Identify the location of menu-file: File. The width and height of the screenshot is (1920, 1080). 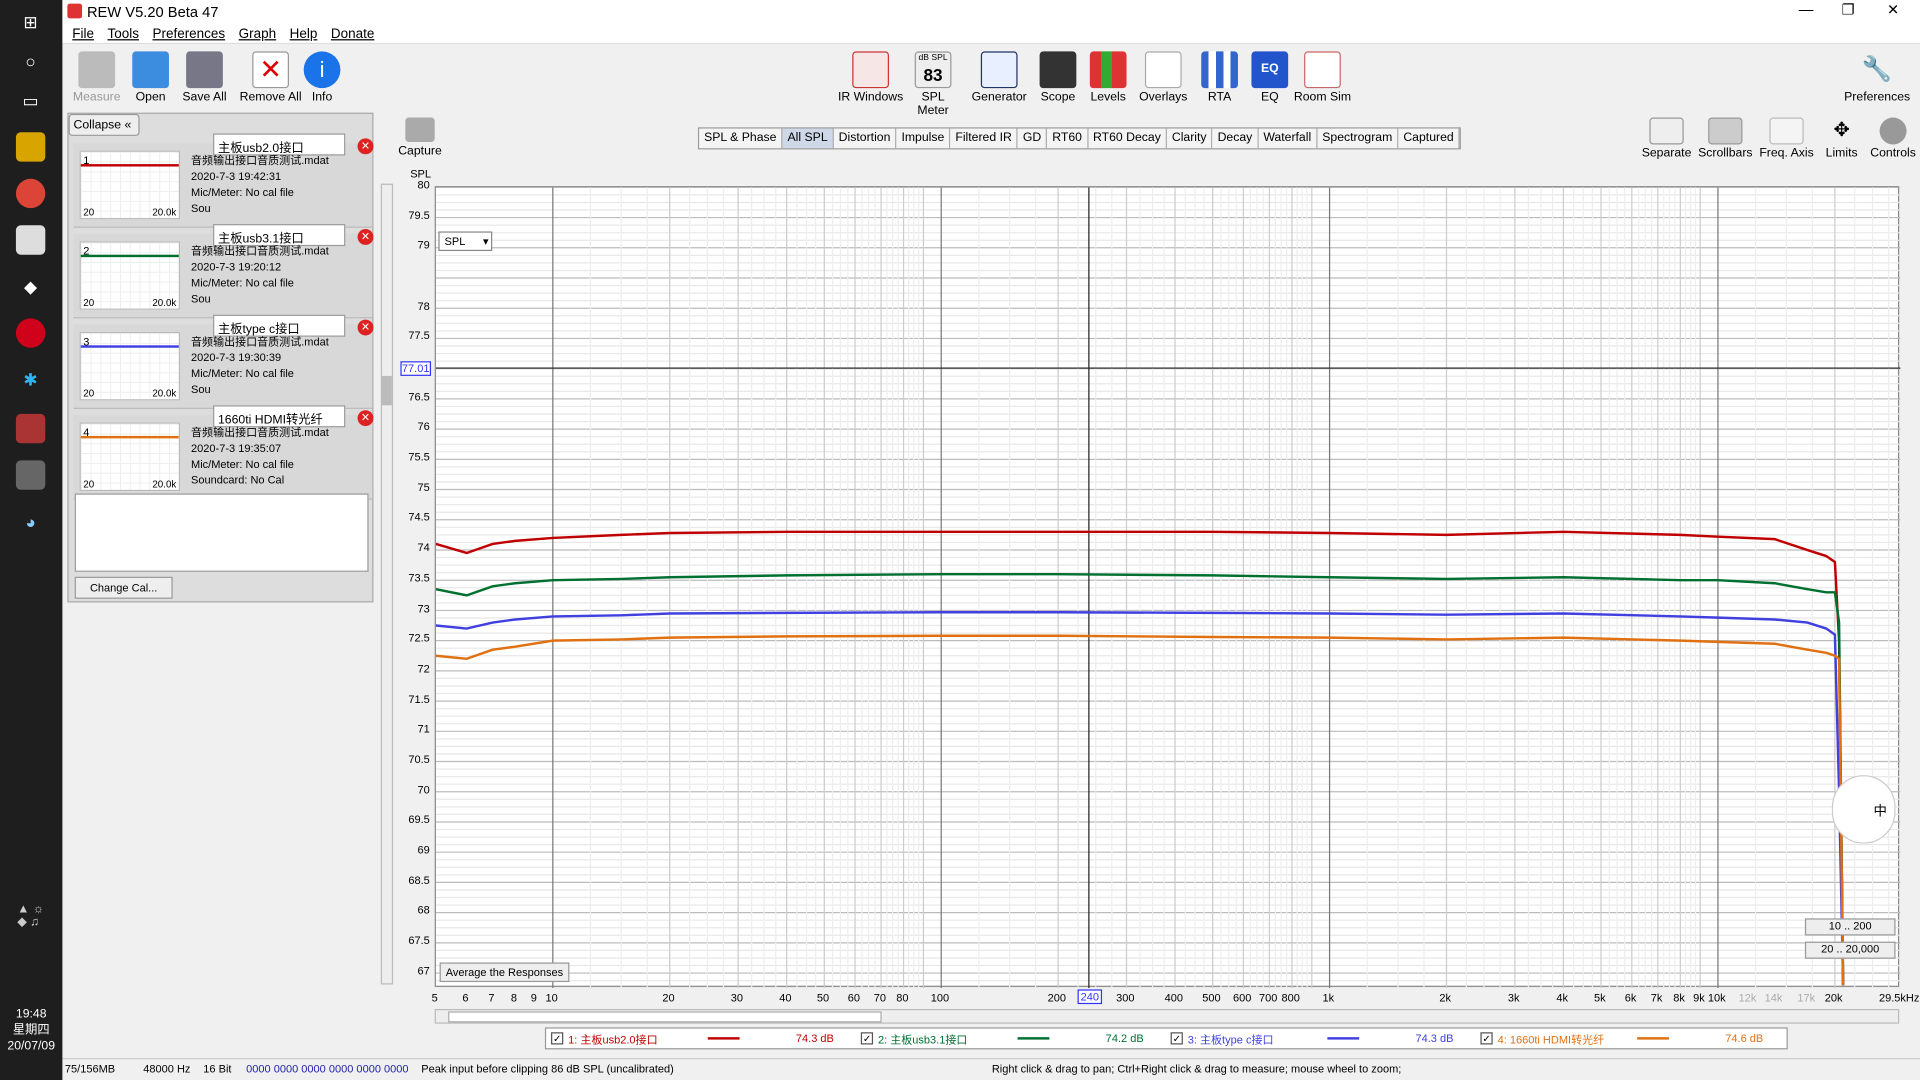
(83, 34).